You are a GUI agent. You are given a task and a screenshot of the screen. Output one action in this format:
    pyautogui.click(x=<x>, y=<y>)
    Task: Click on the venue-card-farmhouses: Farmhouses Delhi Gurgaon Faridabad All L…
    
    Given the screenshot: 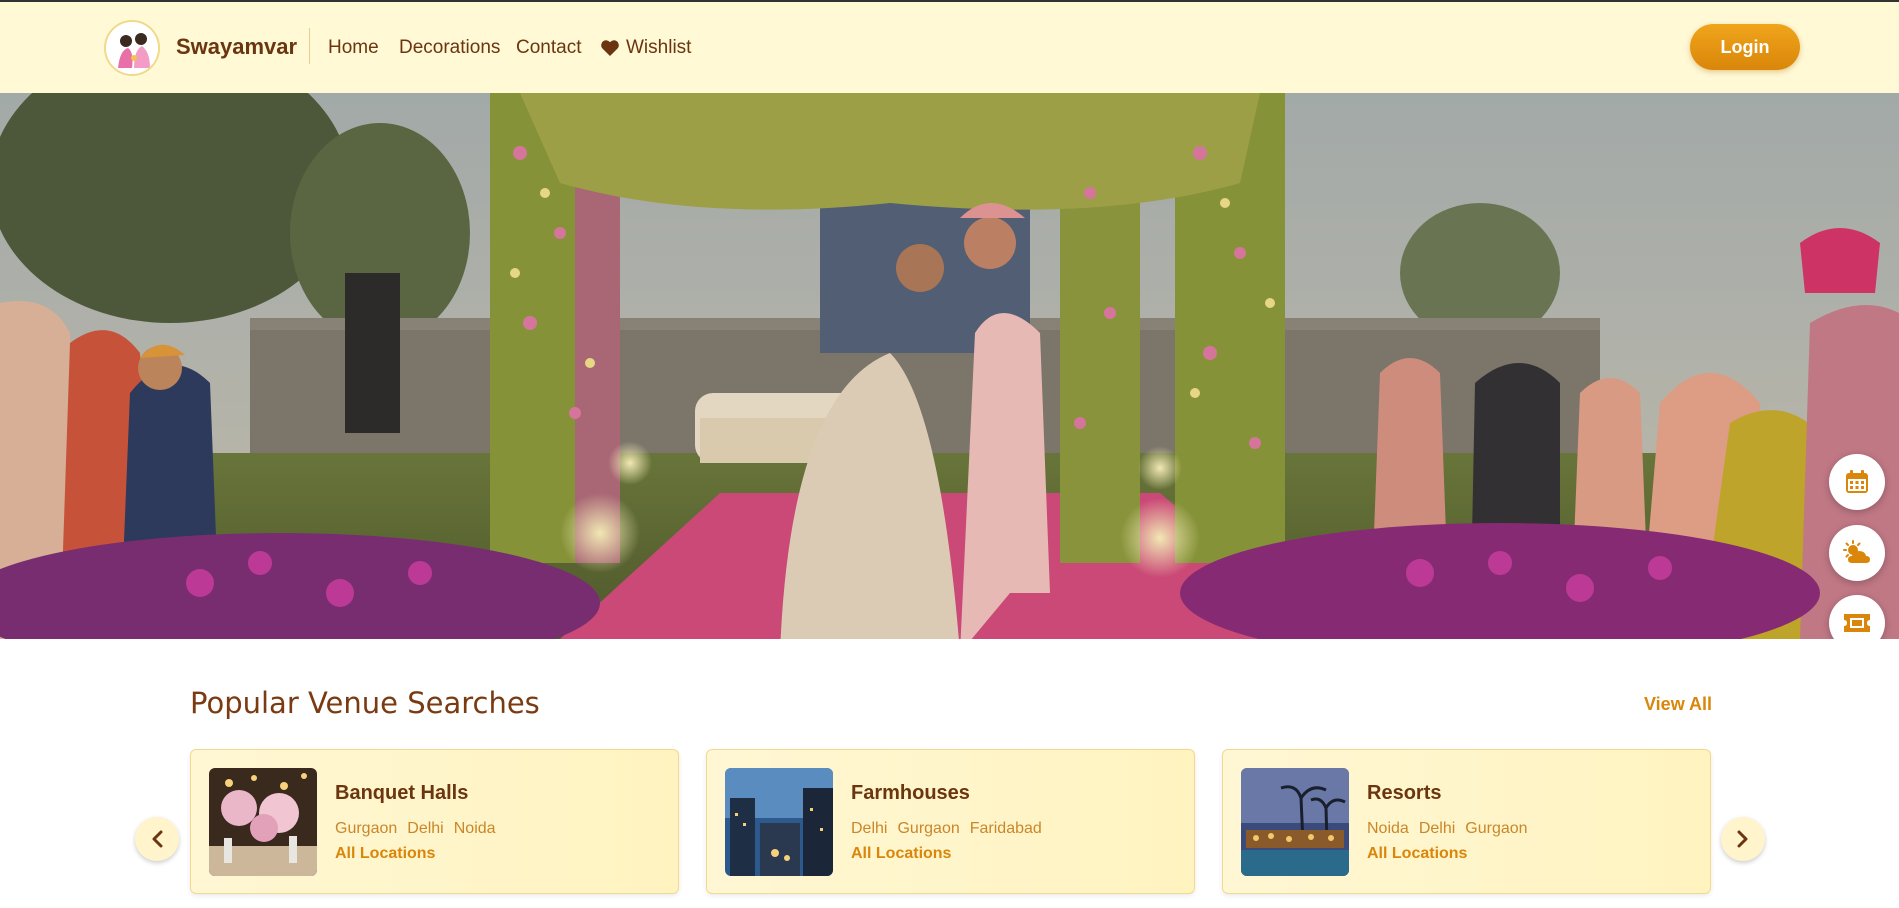 What is the action you would take?
    pyautogui.click(x=950, y=821)
    